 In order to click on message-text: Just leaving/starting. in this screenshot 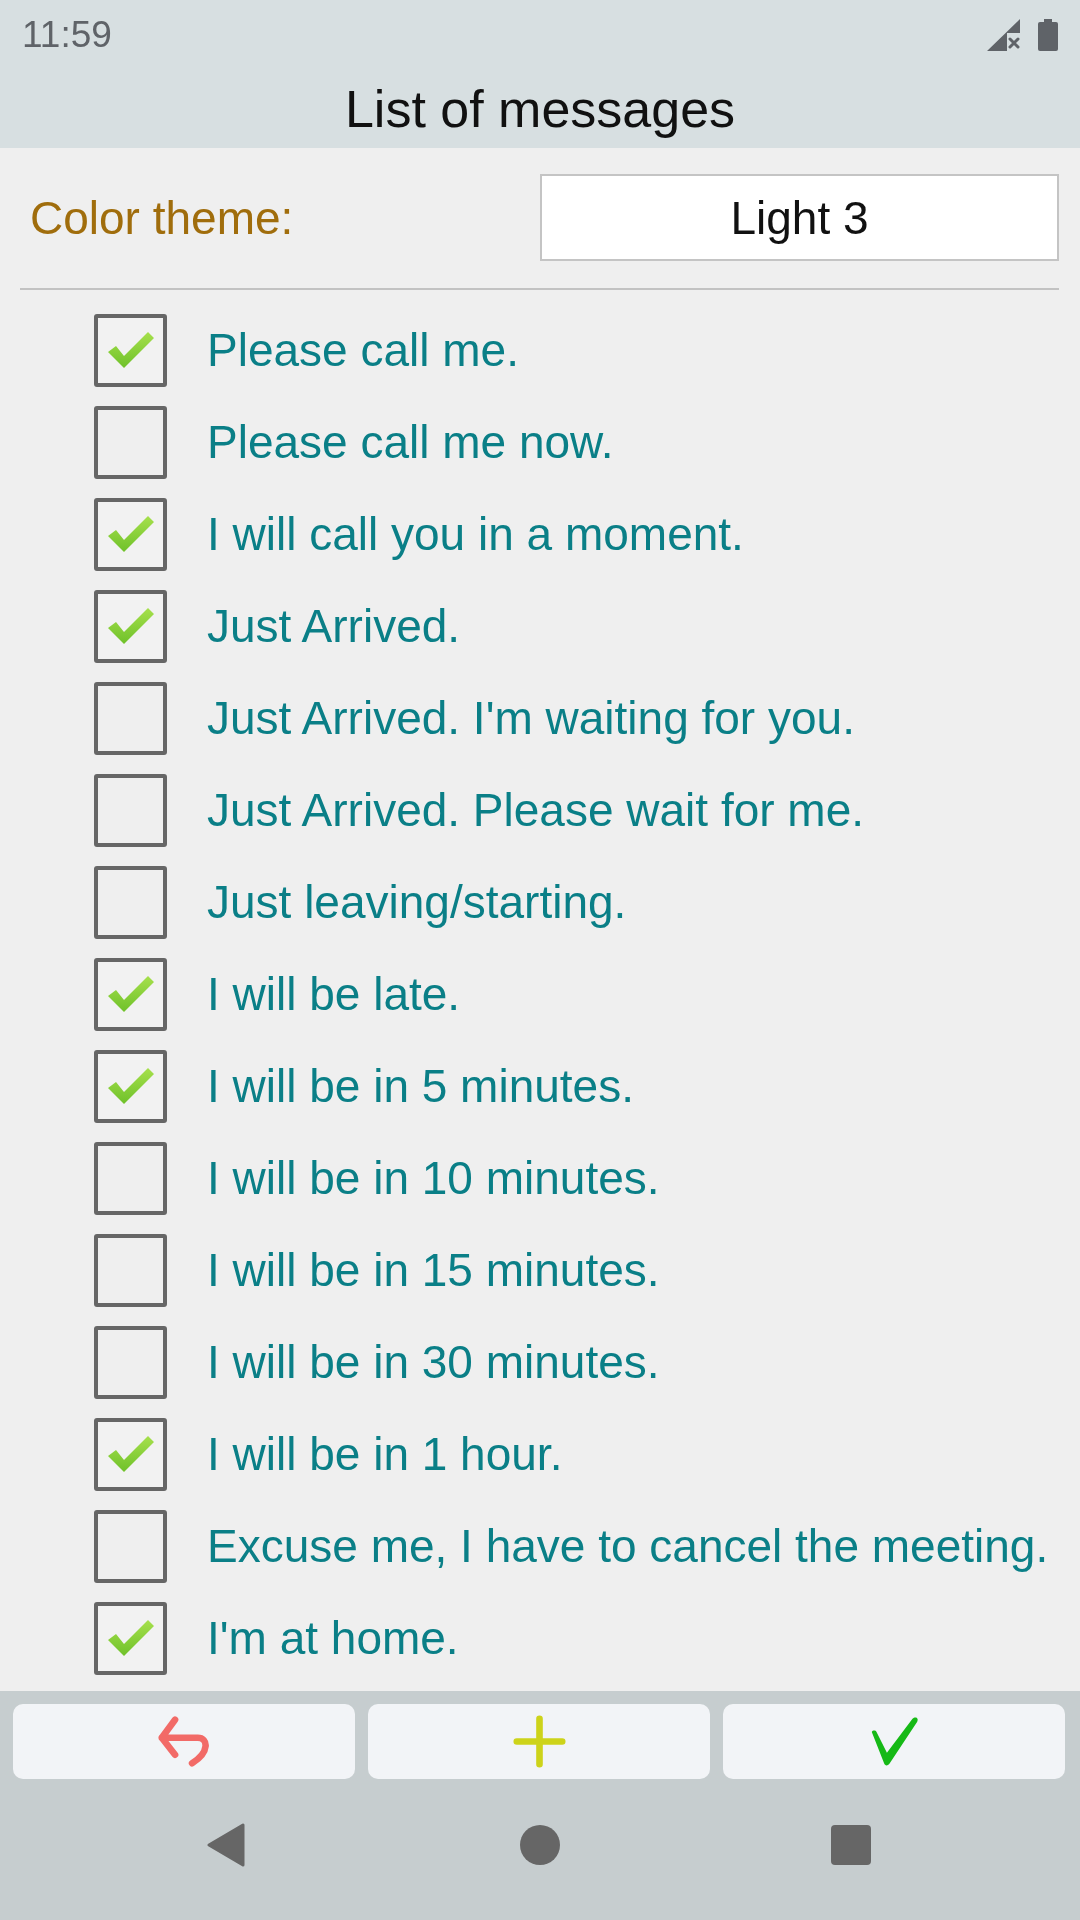, I will do `click(417, 902)`.